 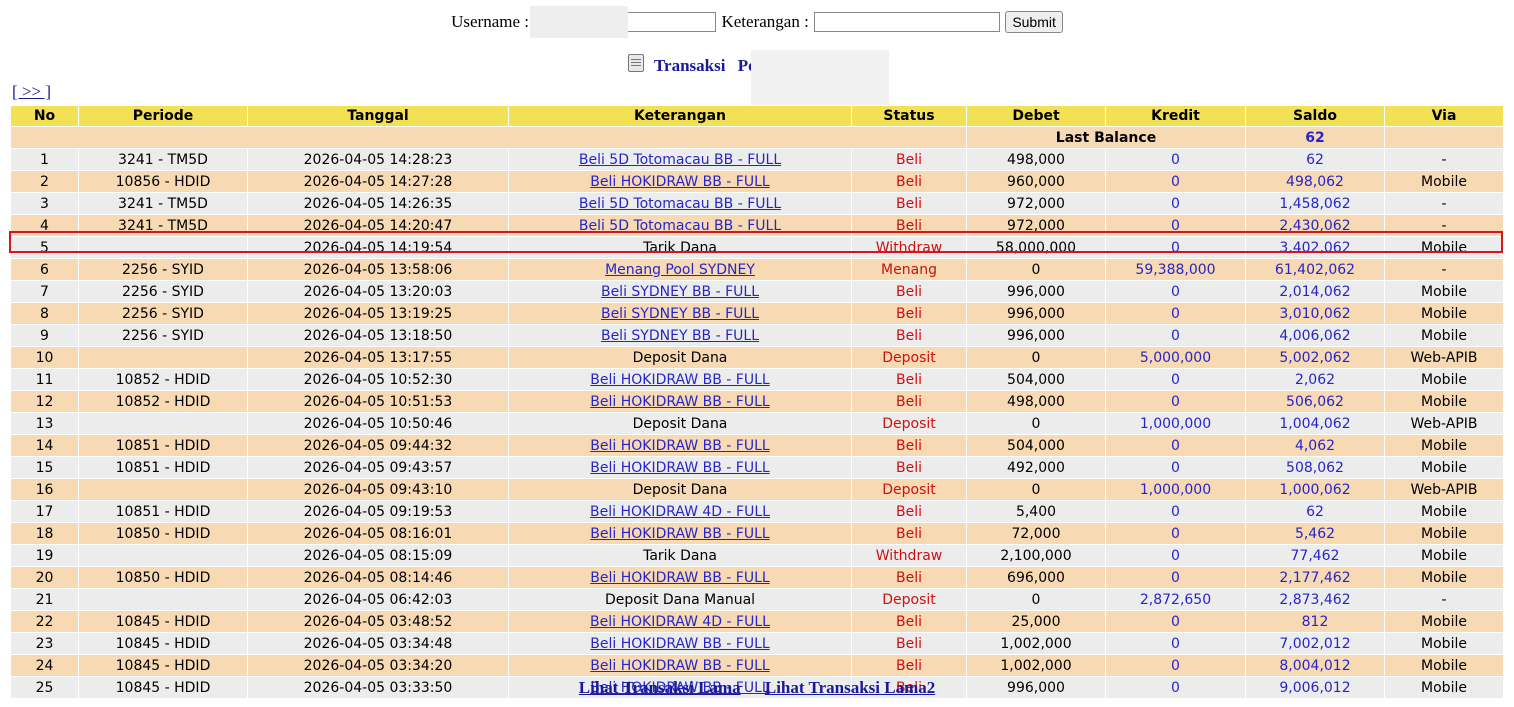 What do you see at coordinates (378, 313) in the screenshot?
I see `tanggal-cell: 2026-04-05 13:19:25` at bounding box center [378, 313].